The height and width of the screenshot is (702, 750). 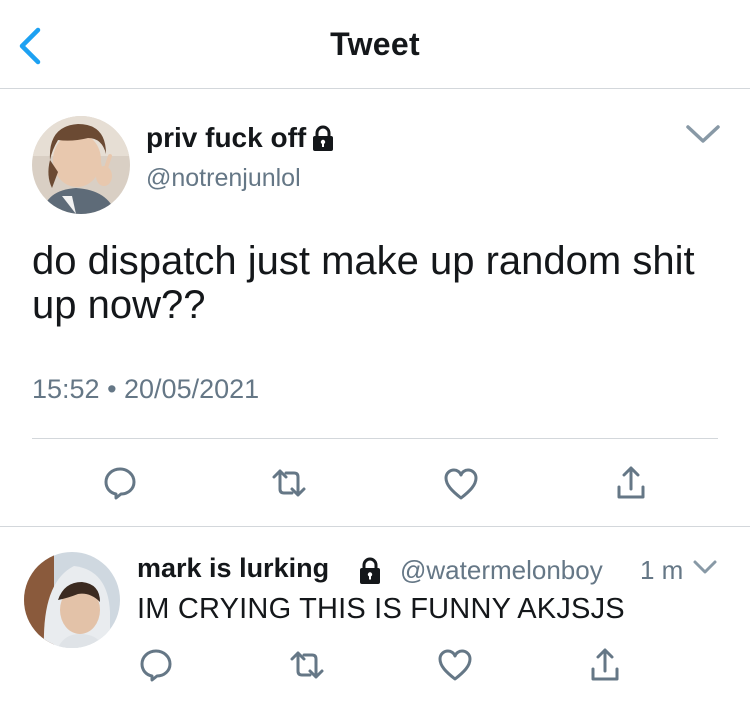 I want to click on reply-options-button, so click(x=705, y=568).